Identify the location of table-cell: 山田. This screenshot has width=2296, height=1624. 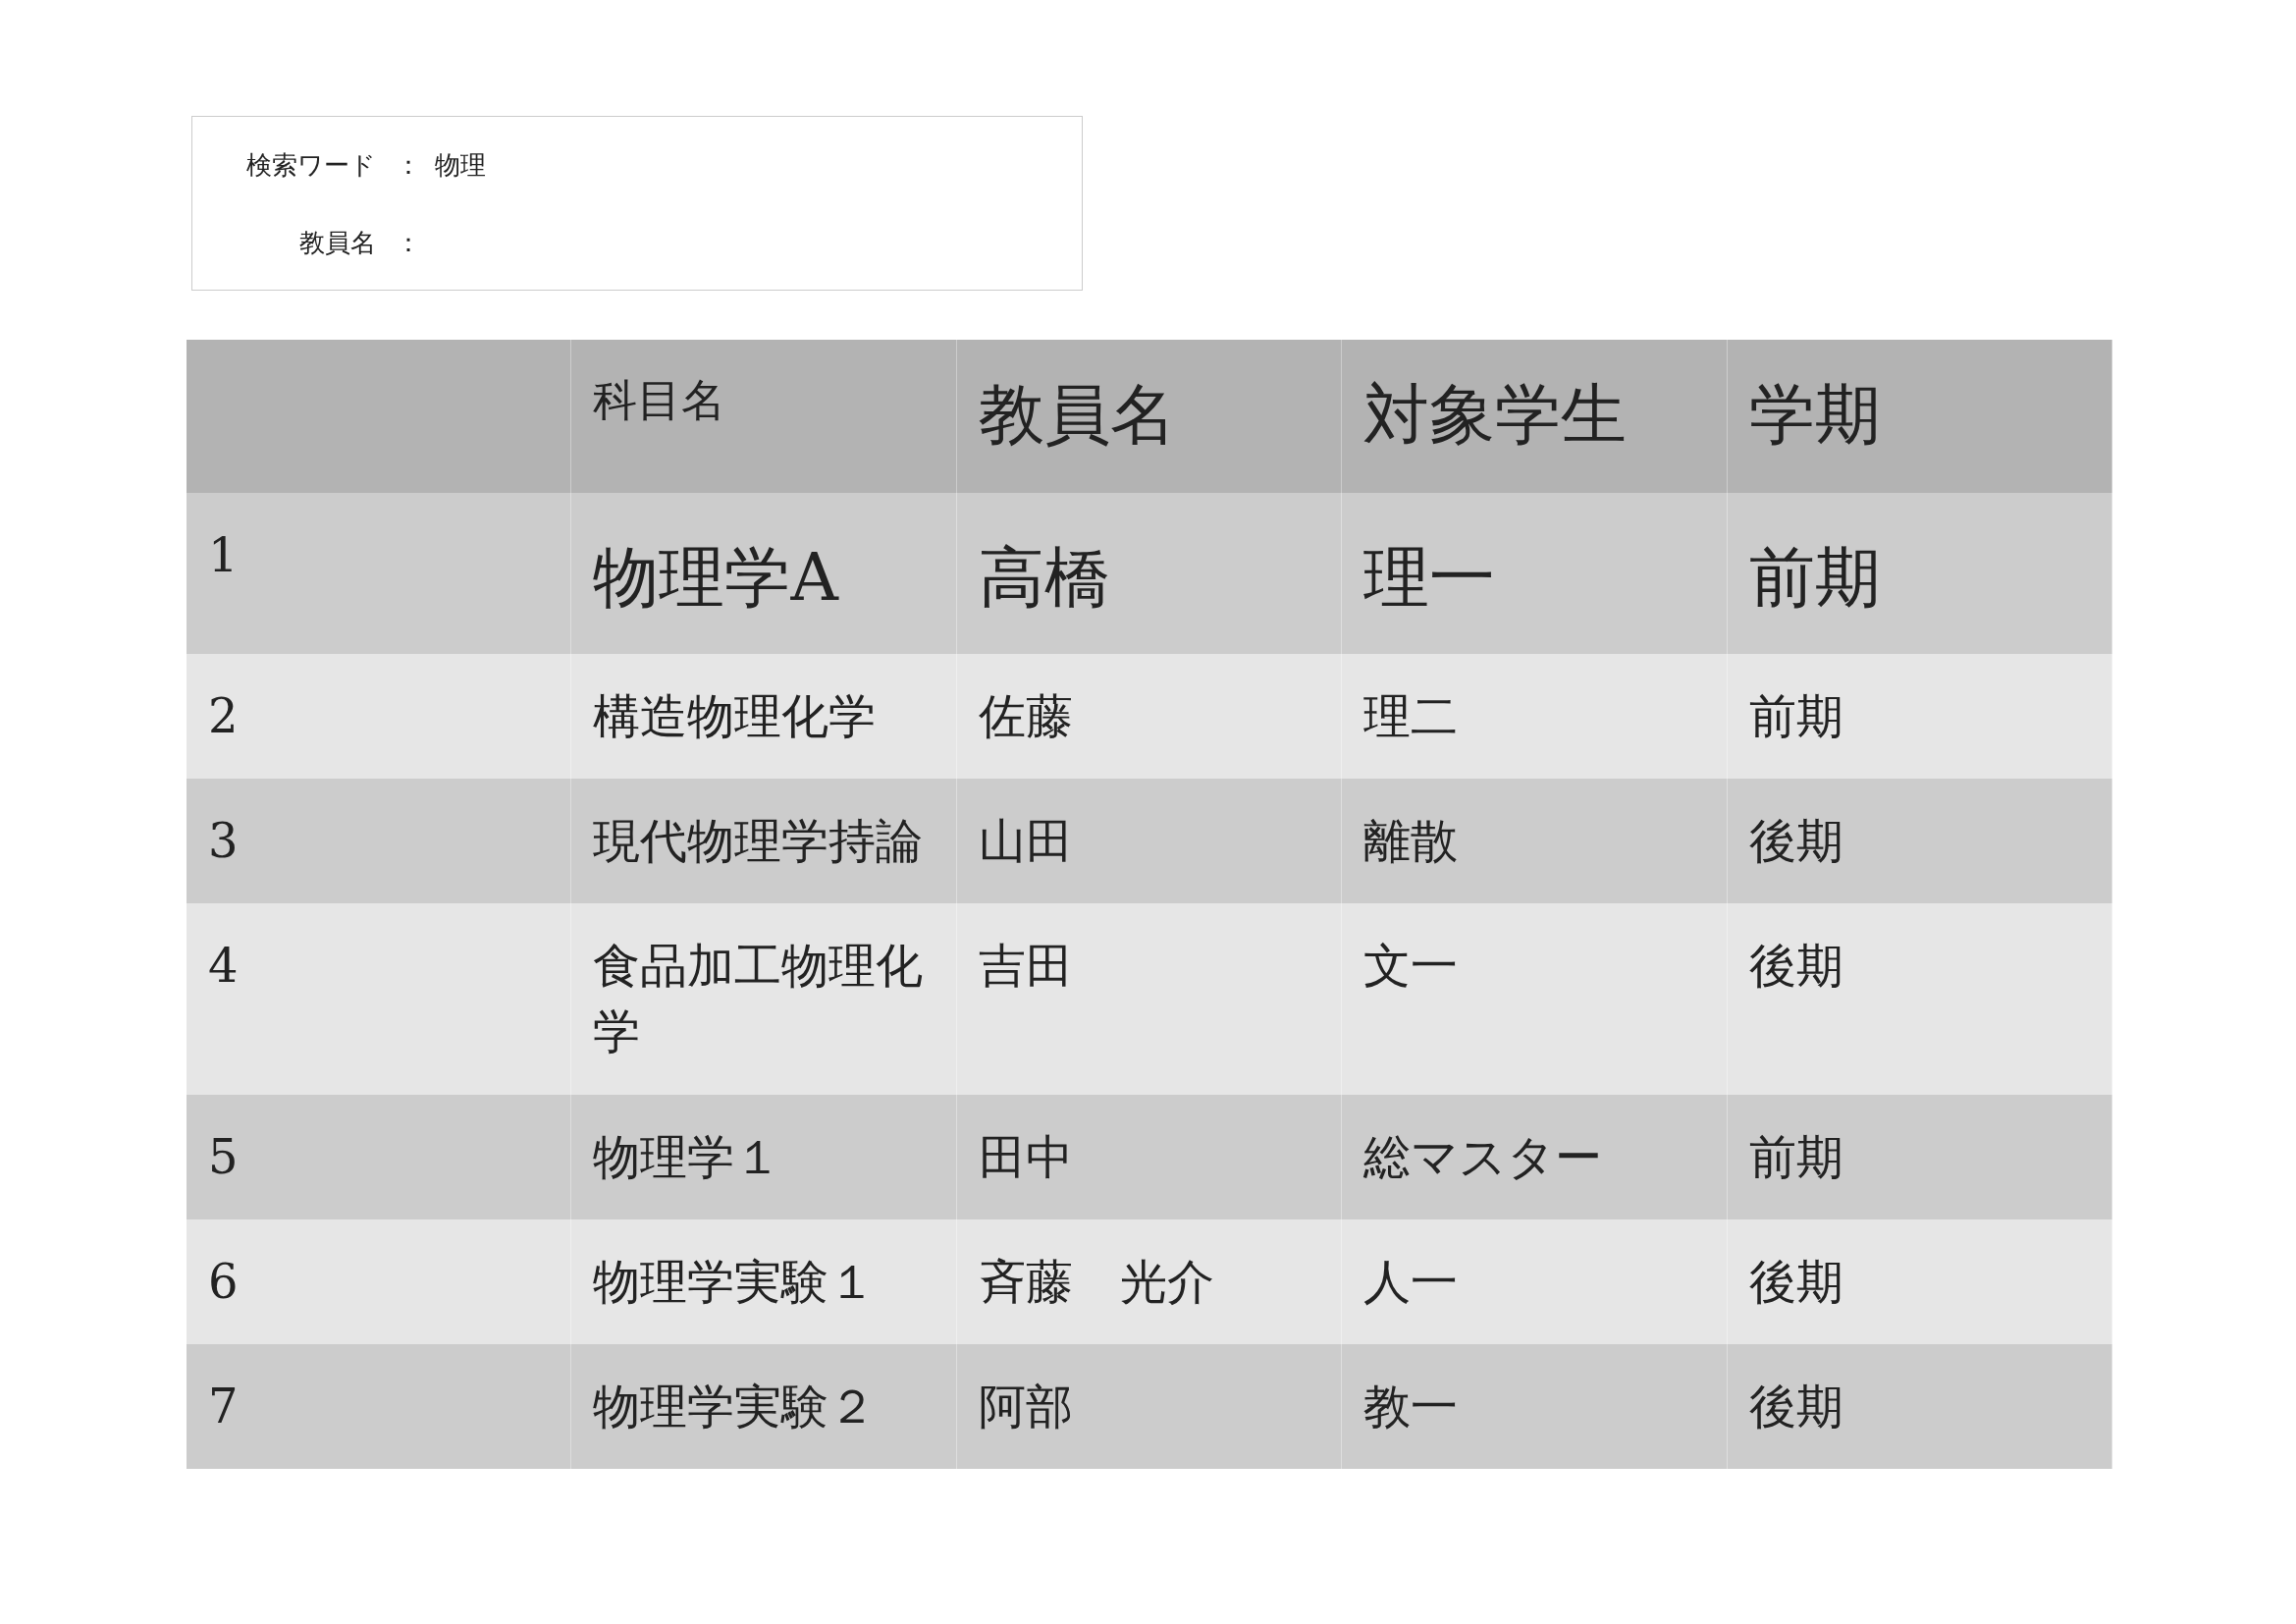
(1149, 841).